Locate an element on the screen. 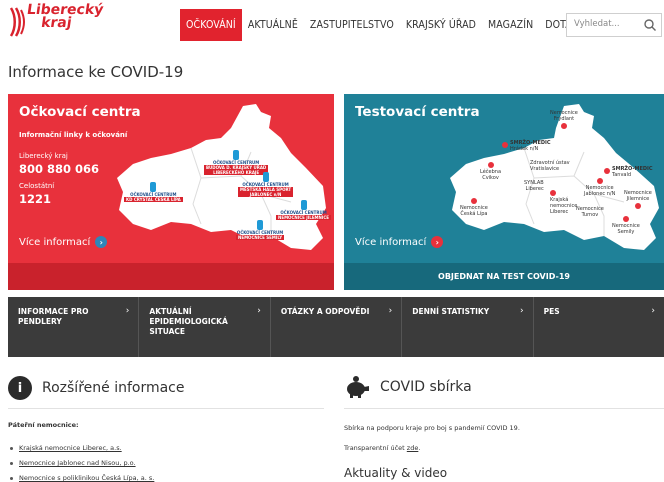  test-marker-tanvald: SMRŽO-MEDIC Tanvald is located at coordinates (628, 172).